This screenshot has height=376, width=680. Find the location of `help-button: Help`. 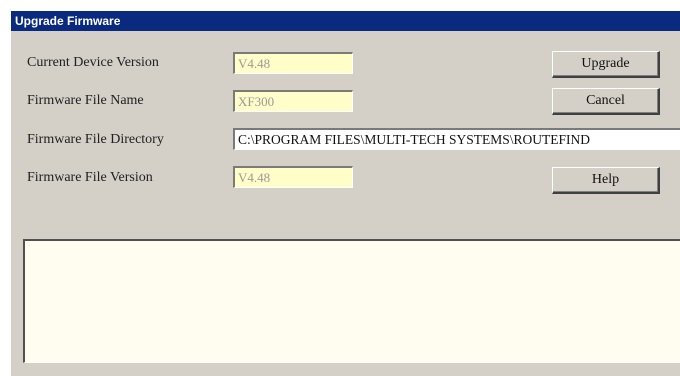

help-button: Help is located at coordinates (606, 180).